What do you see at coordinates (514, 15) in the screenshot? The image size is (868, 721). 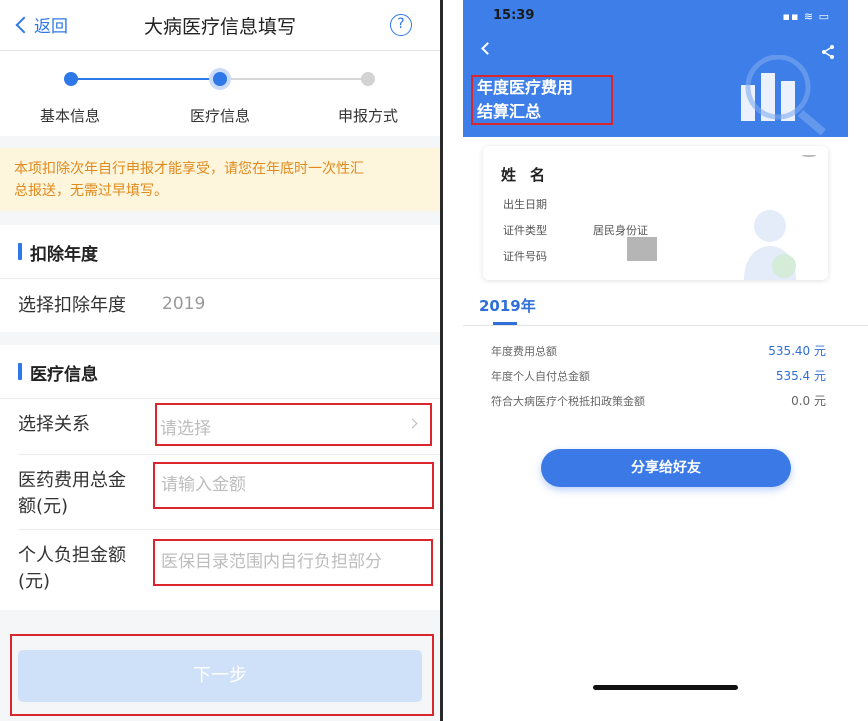 I see `status-time: 15:39` at bounding box center [514, 15].